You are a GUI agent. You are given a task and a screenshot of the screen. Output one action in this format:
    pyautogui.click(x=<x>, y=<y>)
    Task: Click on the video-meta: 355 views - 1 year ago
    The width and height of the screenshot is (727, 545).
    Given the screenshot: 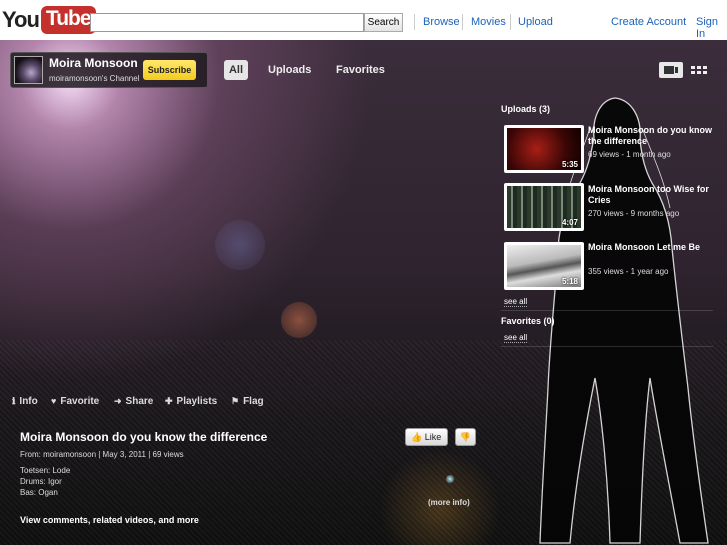 What is the action you would take?
    pyautogui.click(x=628, y=271)
    